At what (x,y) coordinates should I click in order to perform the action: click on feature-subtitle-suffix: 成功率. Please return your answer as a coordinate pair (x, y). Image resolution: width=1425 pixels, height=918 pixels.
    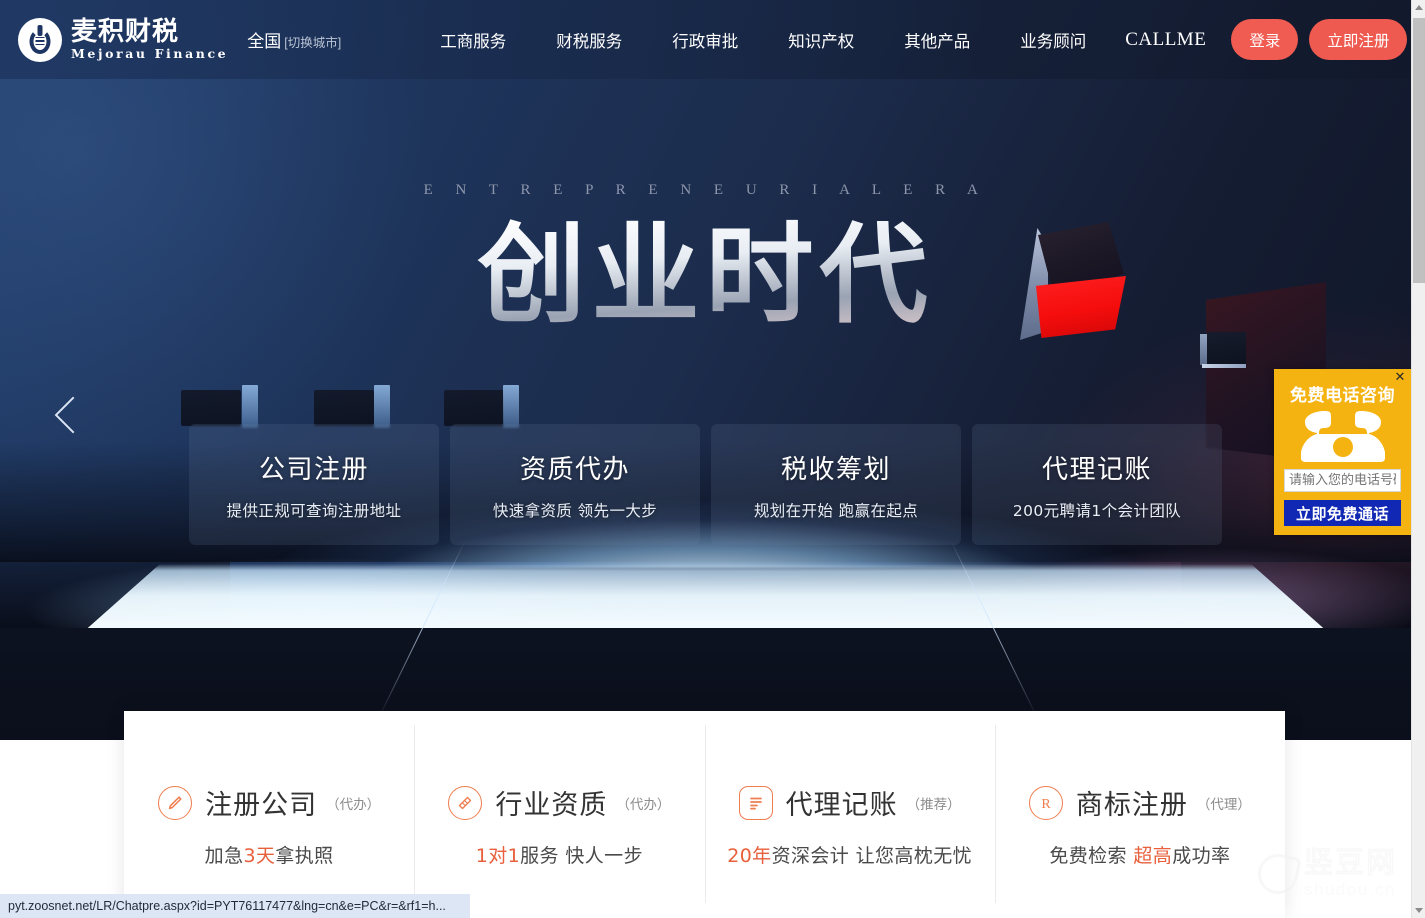
    Looking at the image, I should click on (1201, 856).